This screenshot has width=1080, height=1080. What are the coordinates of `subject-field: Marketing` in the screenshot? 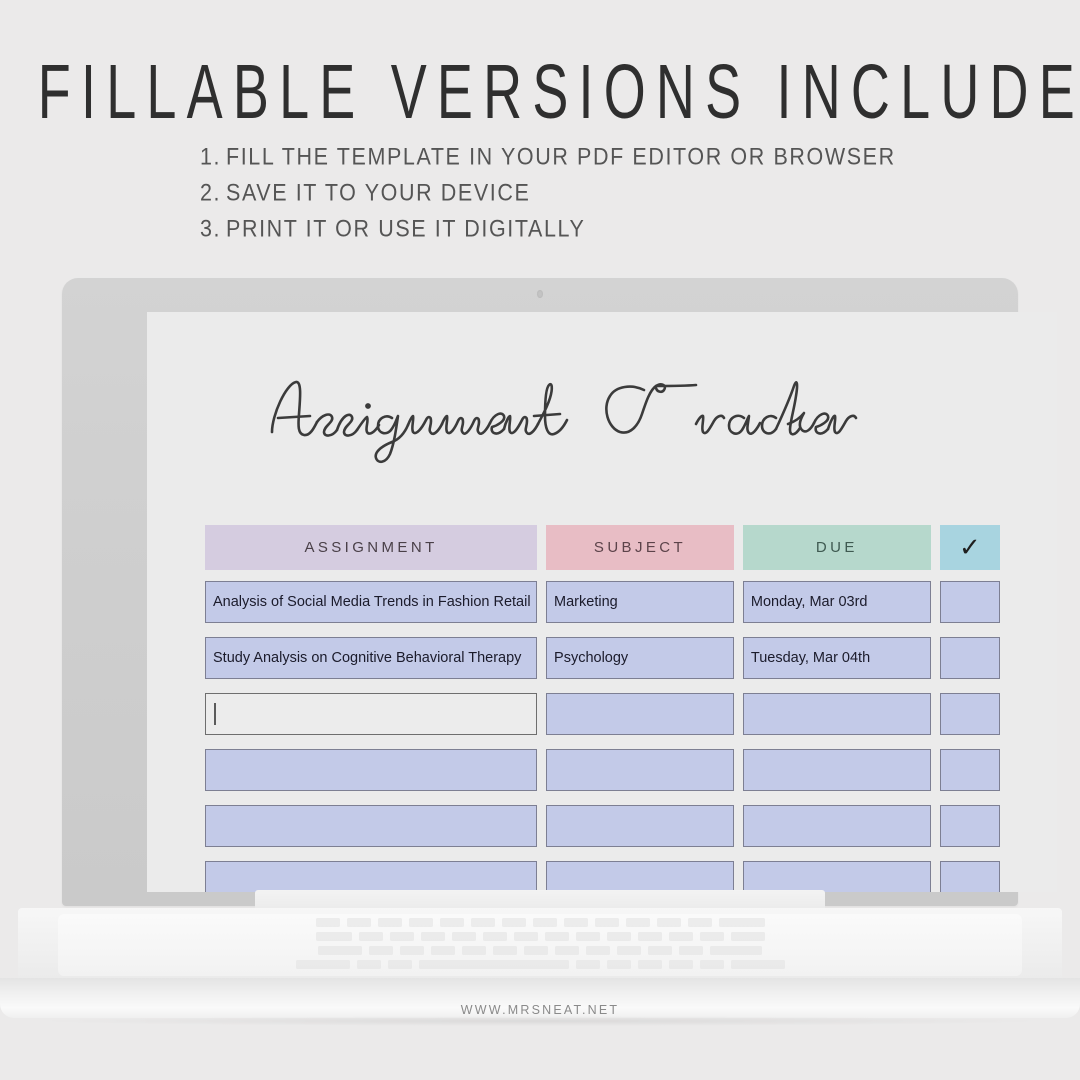 It's located at (640, 602).